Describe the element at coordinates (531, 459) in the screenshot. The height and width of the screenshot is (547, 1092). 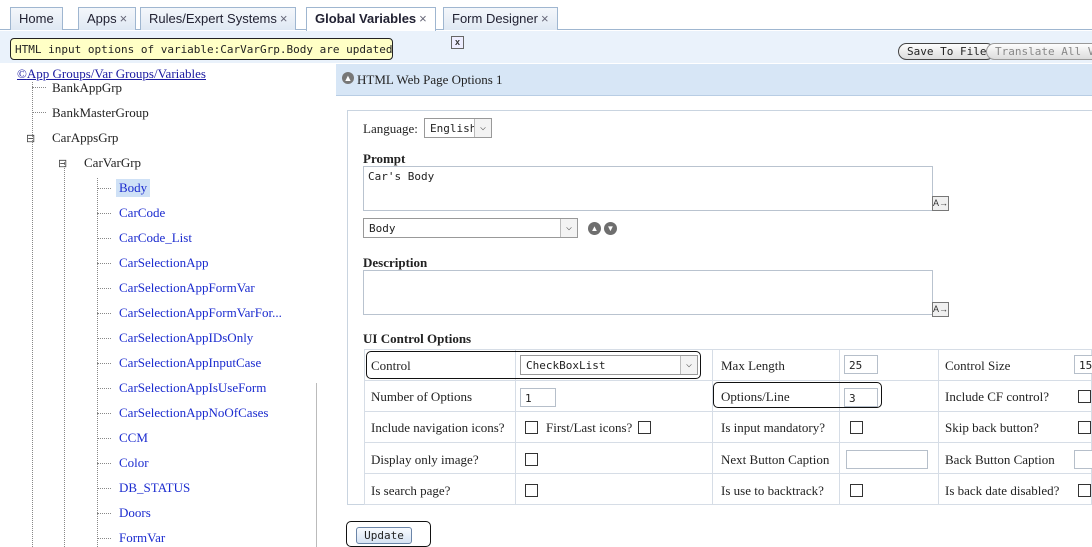
I see `display-image-checkbox` at that location.